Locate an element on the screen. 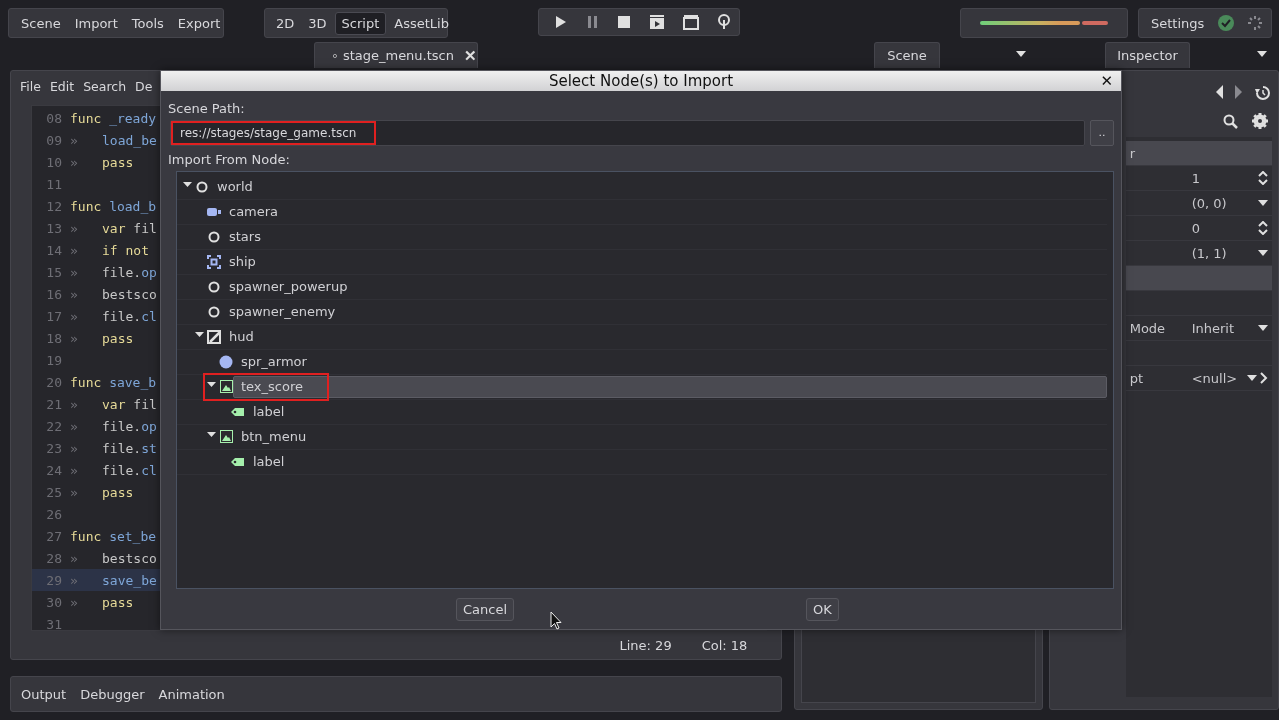 This screenshot has width=1279, height=720. tree-item: camera is located at coordinates (251, 212).